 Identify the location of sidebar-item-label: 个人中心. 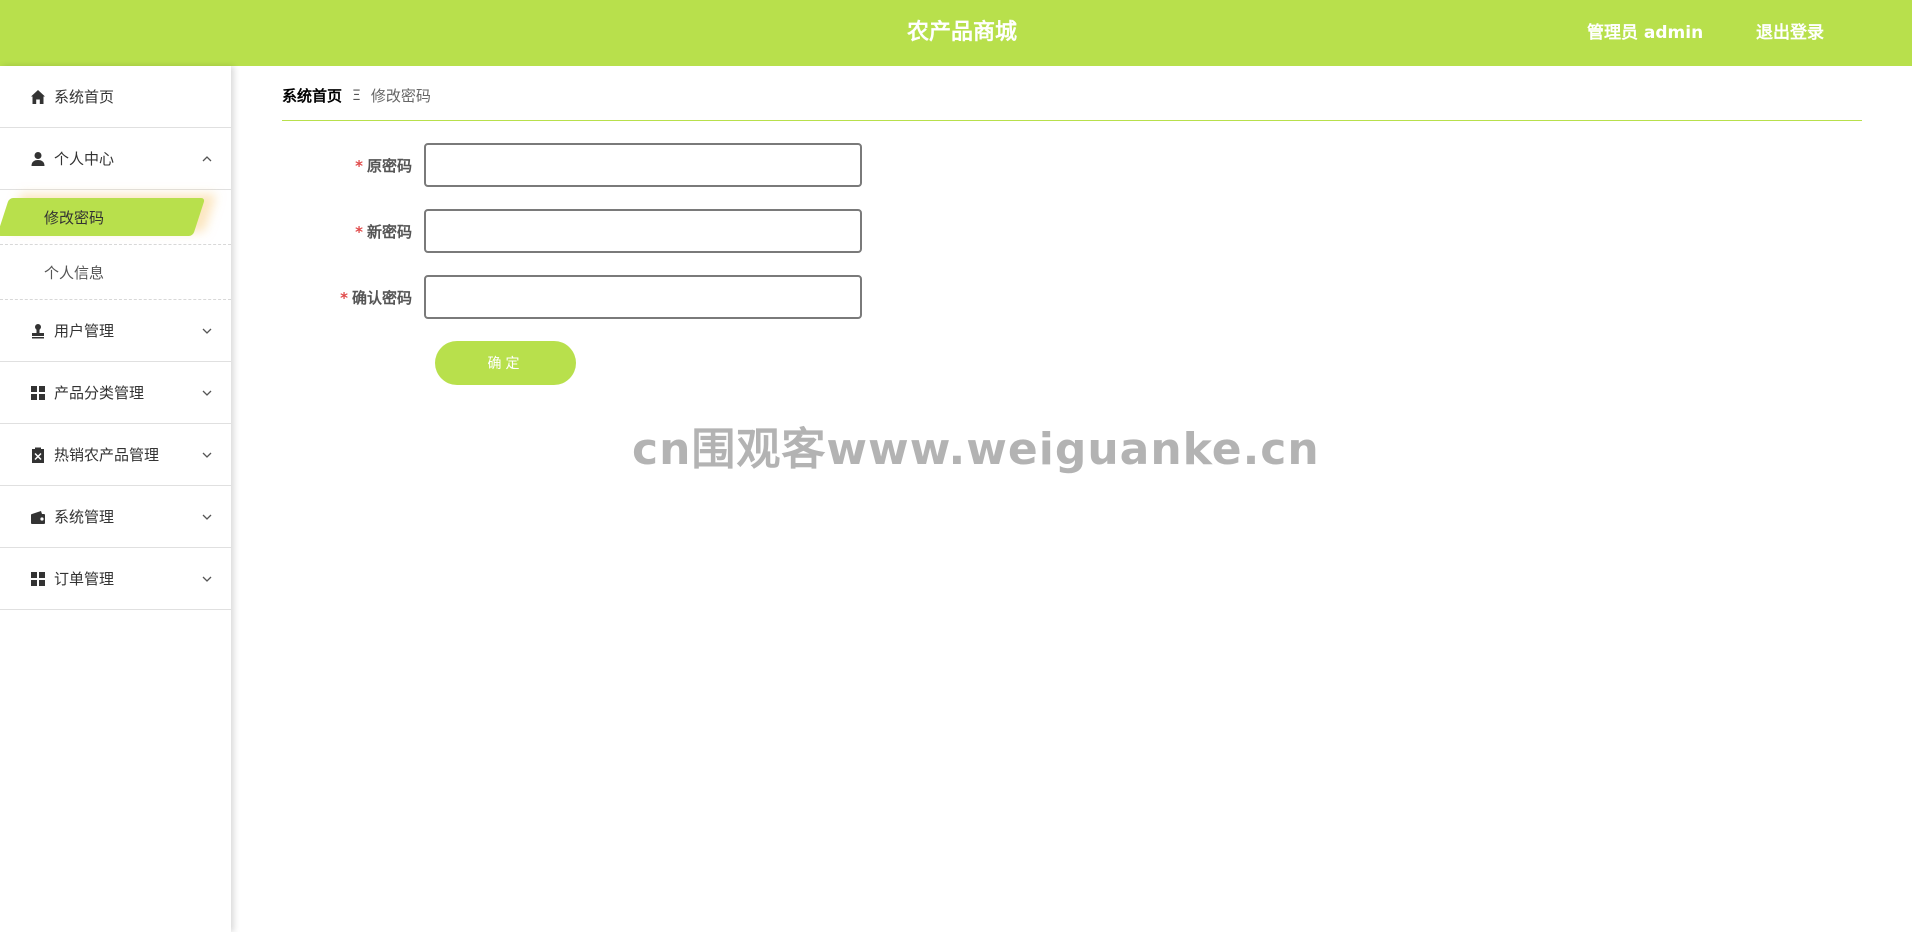
(84, 159).